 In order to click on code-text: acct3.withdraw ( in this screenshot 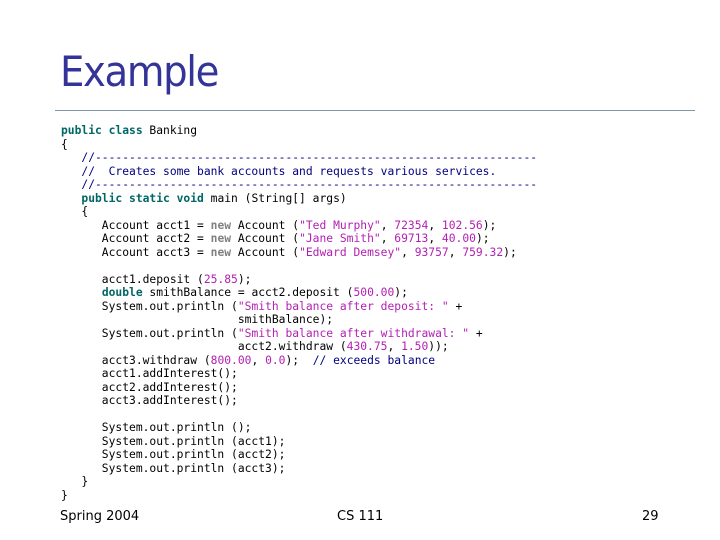, I will do `click(136, 360)`.